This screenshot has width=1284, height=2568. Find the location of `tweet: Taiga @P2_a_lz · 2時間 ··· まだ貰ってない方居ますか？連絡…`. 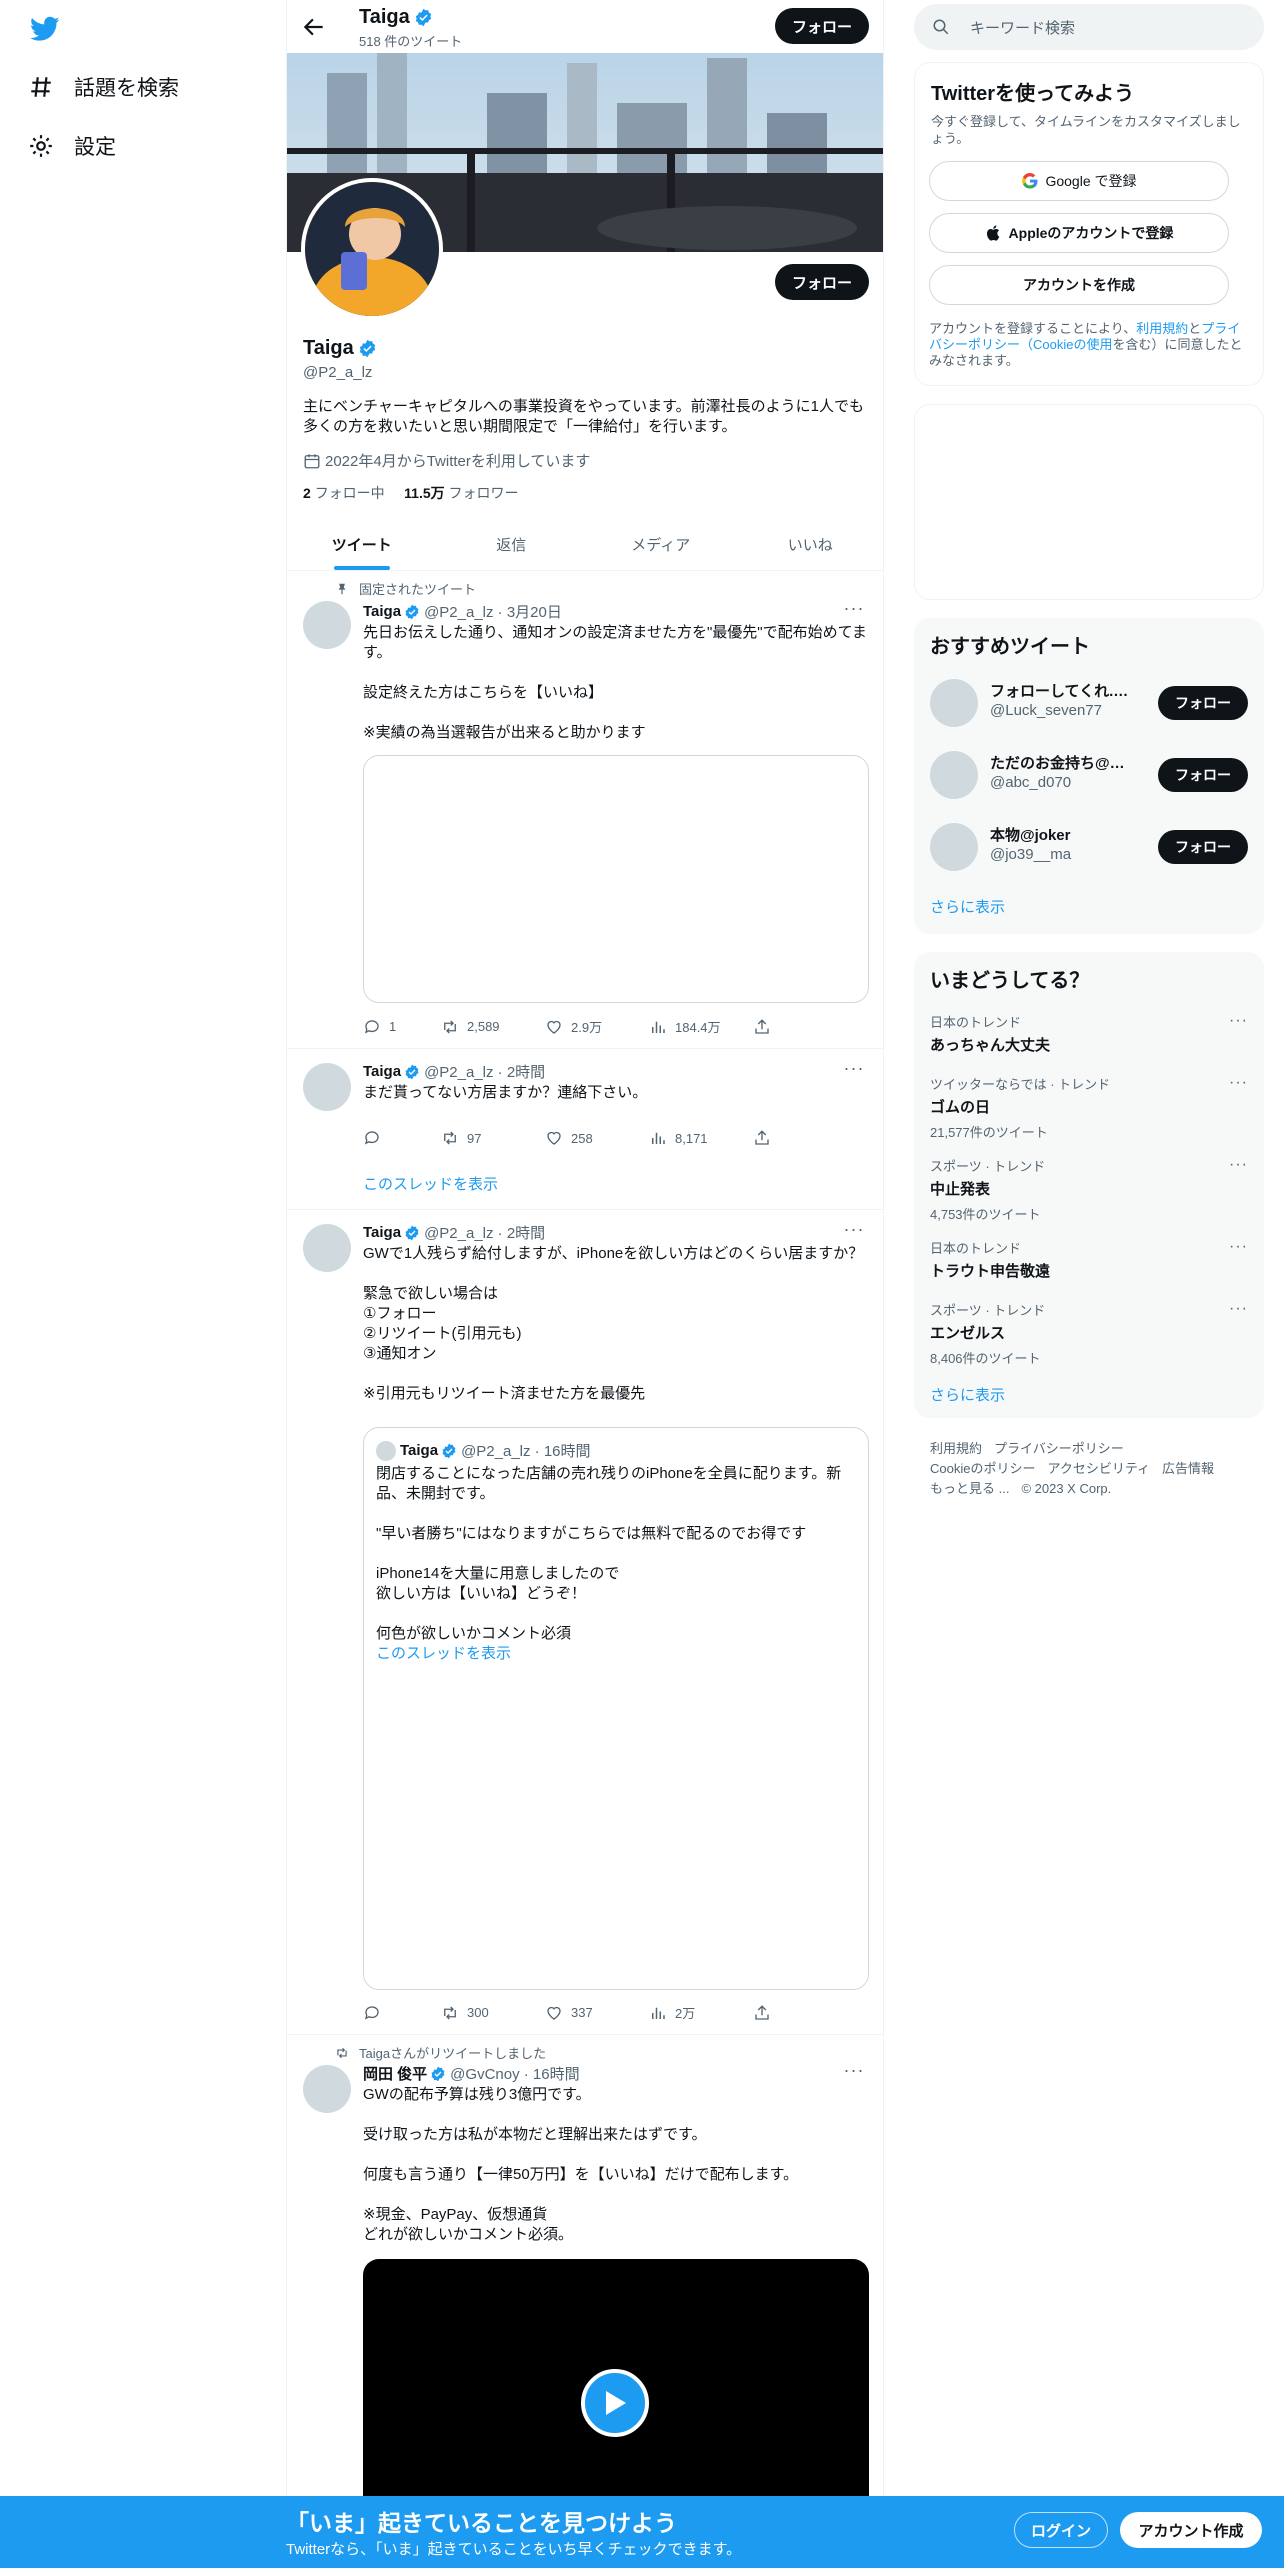

tweet: Taiga @P2_a_lz · 2時間 ··· まだ貰ってない方居ますか？連絡… is located at coordinates (585, 1129).